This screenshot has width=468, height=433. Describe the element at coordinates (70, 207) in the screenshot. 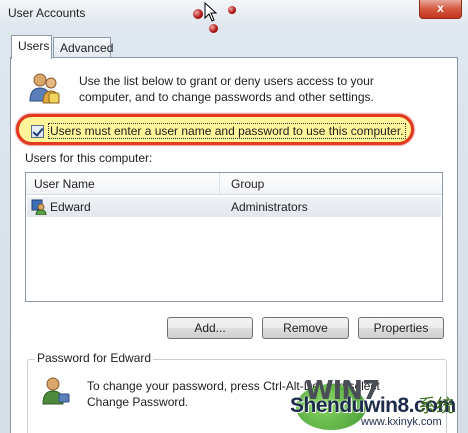

I see `cell-user-name: Edward` at that location.